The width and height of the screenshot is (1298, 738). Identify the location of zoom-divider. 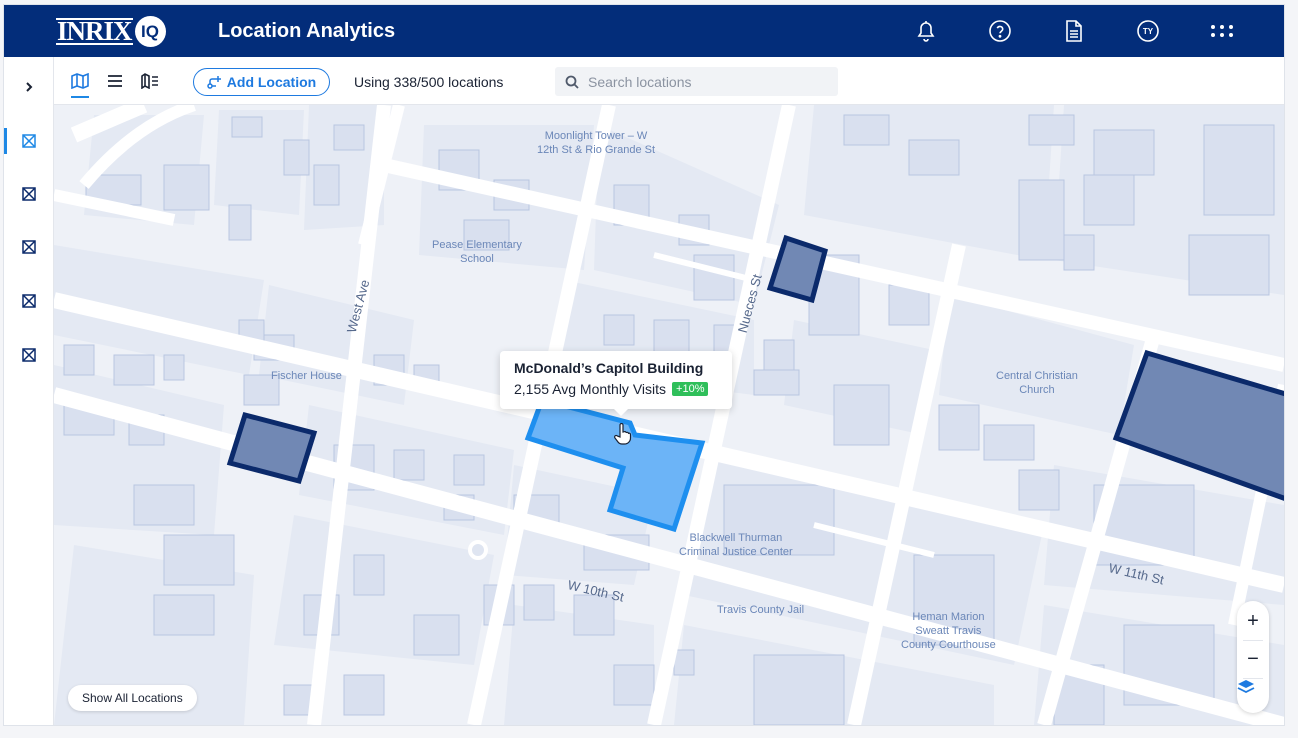
(1253, 640).